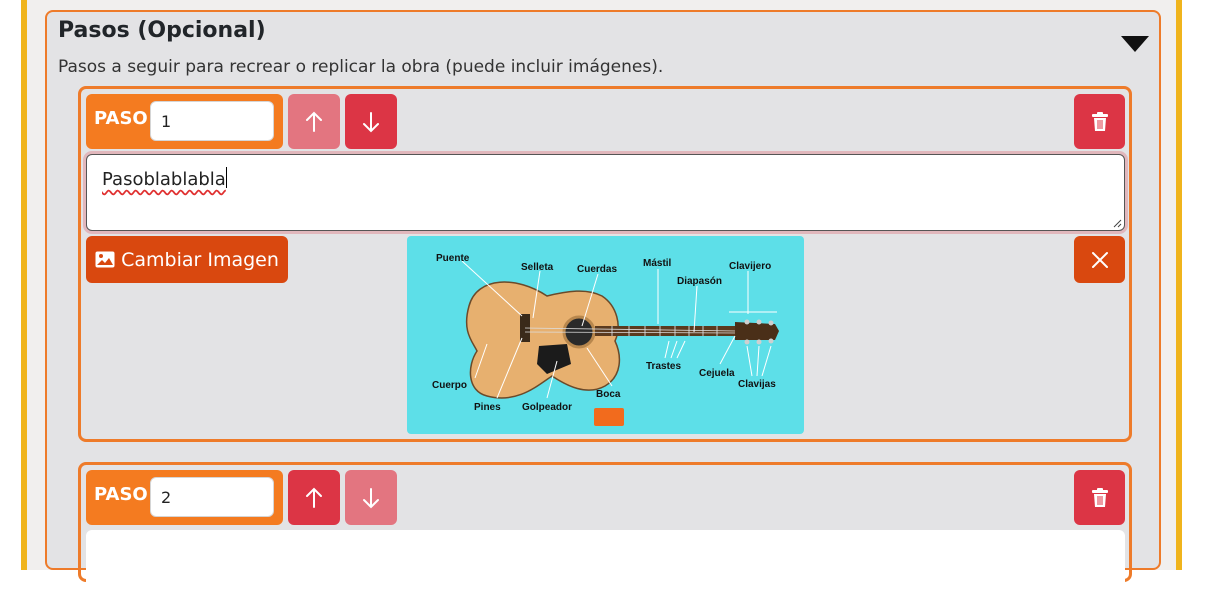  What do you see at coordinates (547, 407) in the screenshot?
I see `label-golpeador: Golpeador` at bounding box center [547, 407].